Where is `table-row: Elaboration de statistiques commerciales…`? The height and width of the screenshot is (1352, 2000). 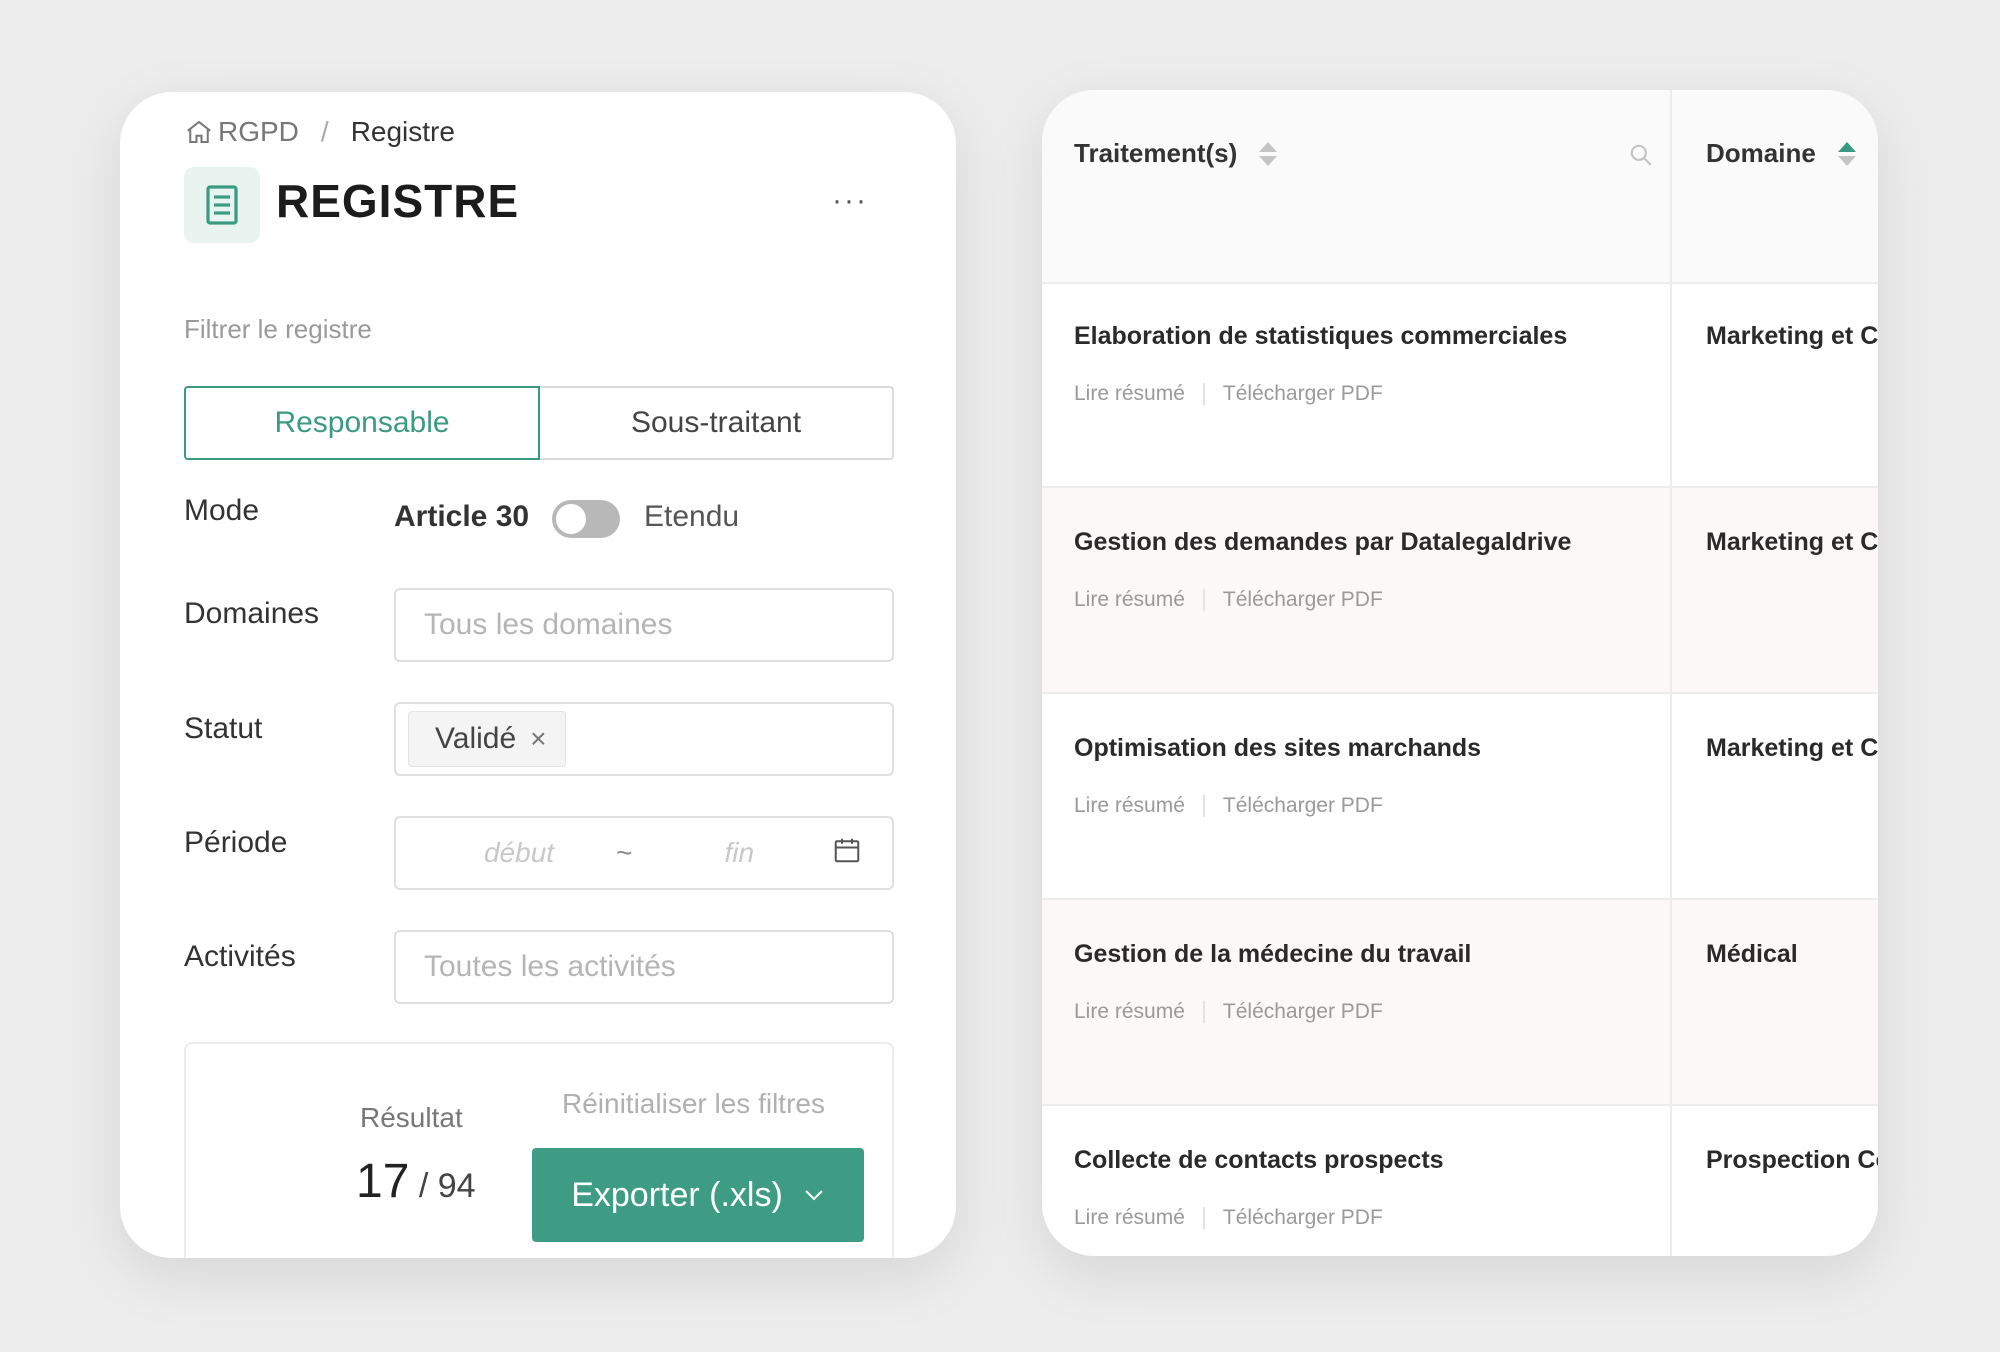
table-row: Elaboration de statistiques commerciales… is located at coordinates (1460, 385).